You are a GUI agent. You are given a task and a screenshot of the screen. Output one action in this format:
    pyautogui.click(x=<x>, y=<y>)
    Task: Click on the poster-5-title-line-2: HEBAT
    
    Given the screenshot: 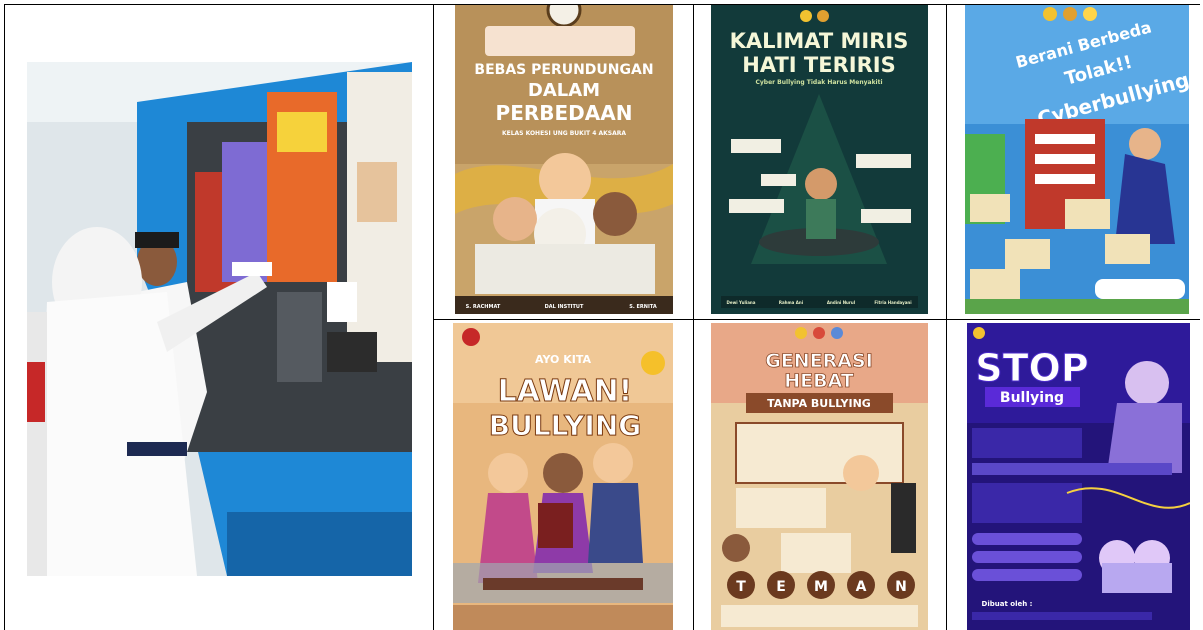 What is the action you would take?
    pyautogui.click(x=819, y=381)
    